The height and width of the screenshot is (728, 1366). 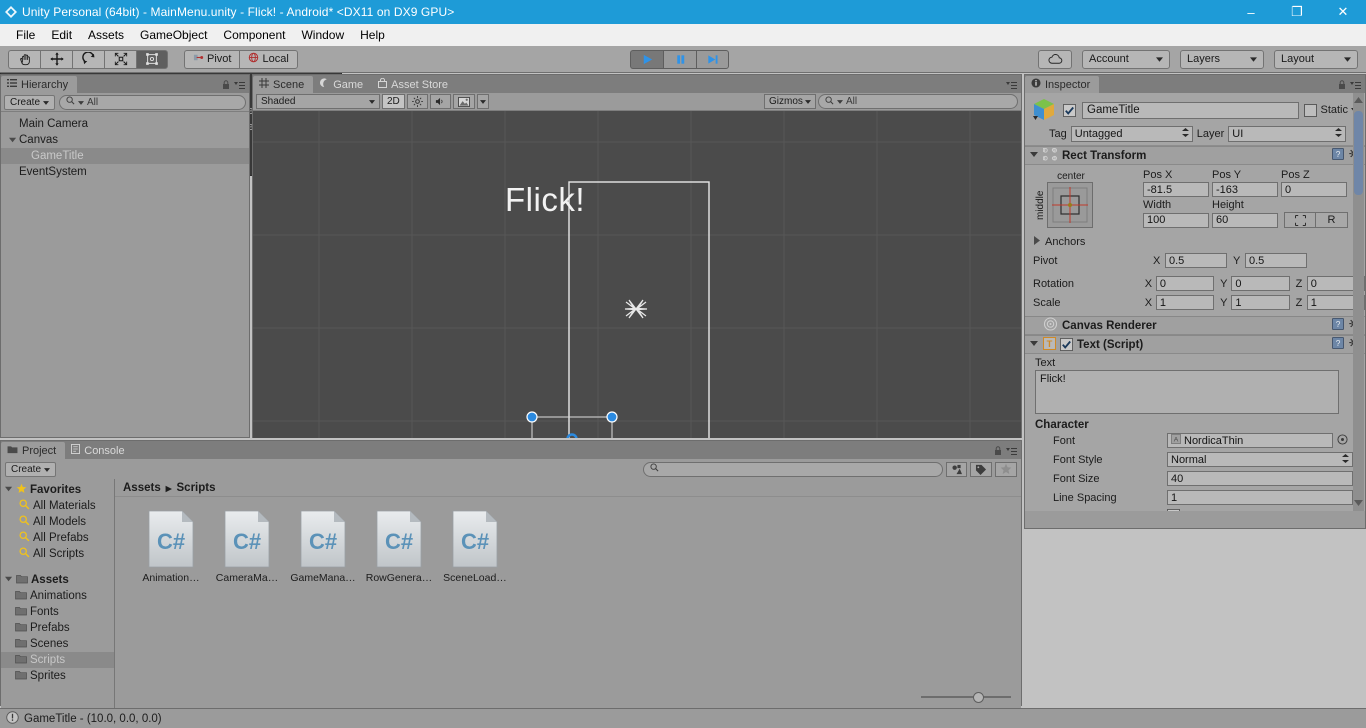 What do you see at coordinates (440, 101) in the screenshot?
I see `audio-toggle-button` at bounding box center [440, 101].